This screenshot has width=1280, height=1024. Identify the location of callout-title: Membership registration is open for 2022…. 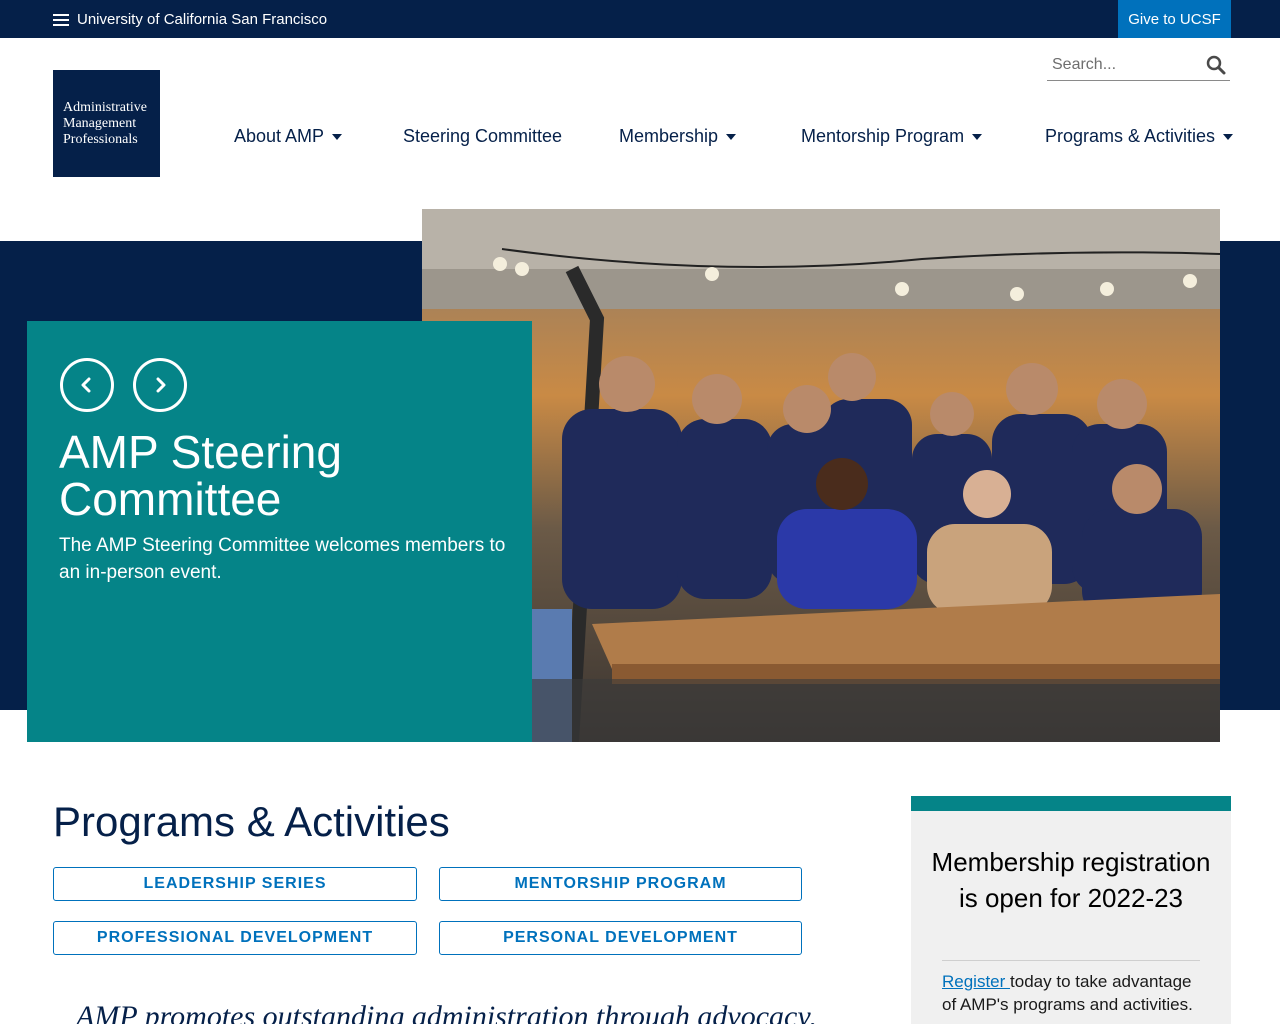
(1071, 880).